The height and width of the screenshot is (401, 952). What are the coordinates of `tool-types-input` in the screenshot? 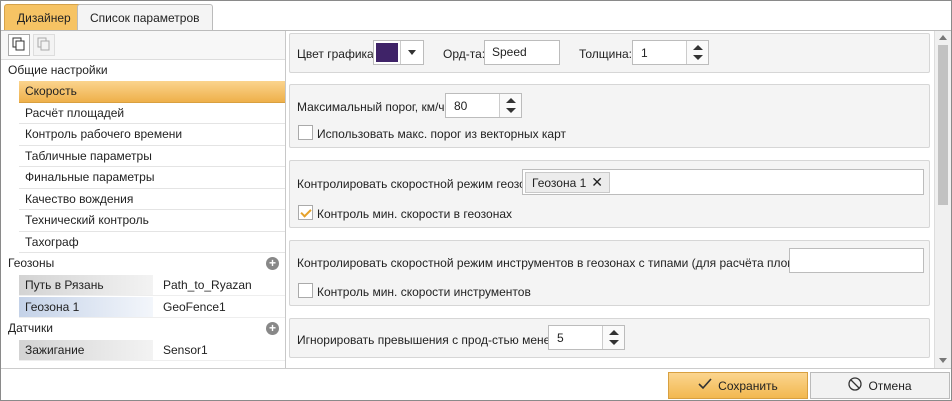 It's located at (856, 260).